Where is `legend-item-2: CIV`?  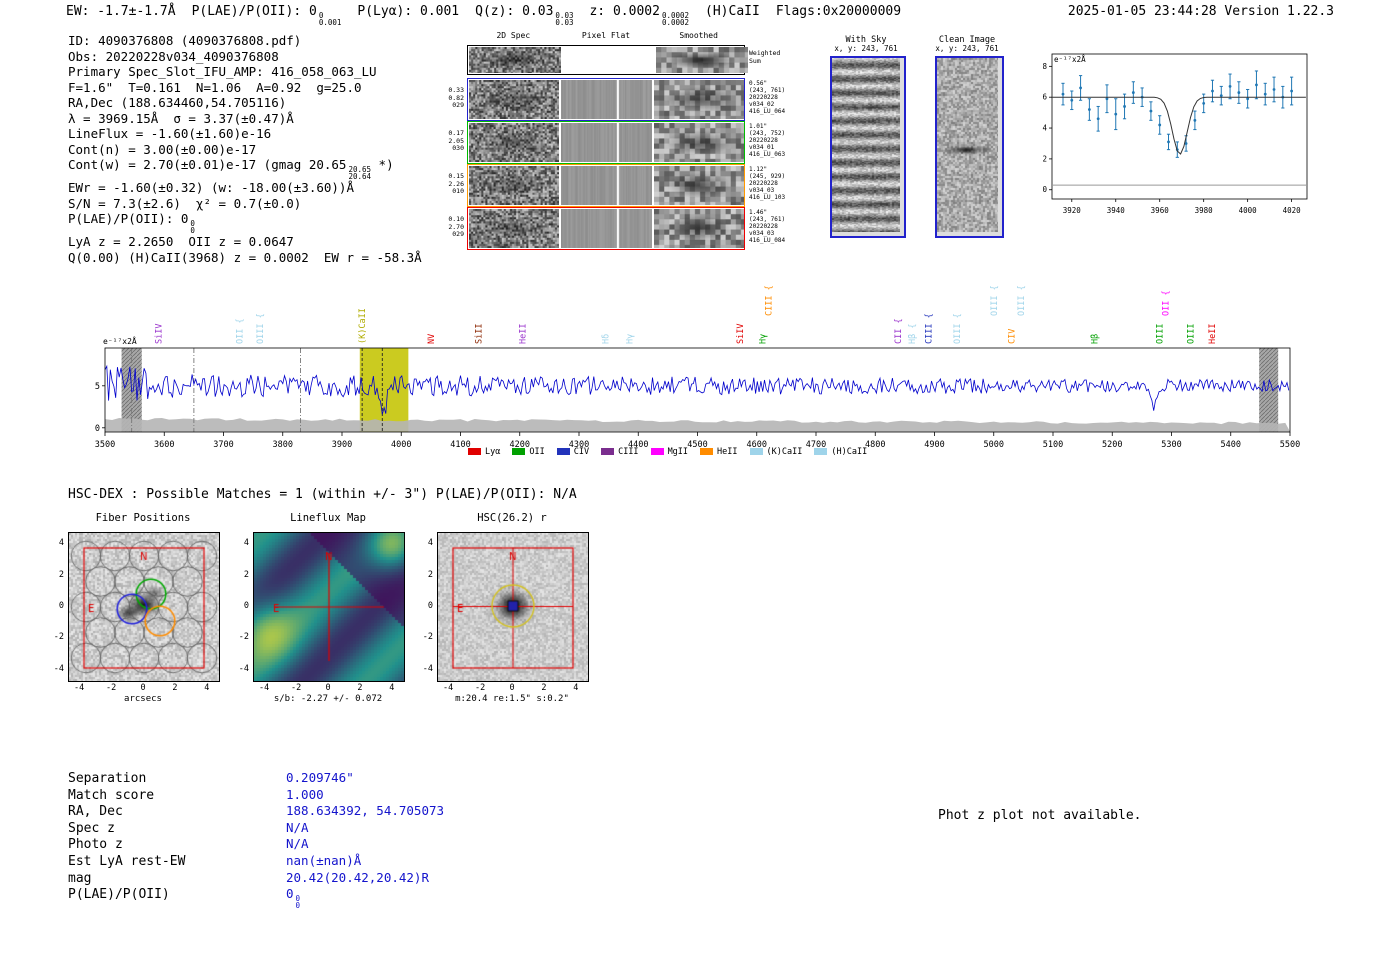
legend-item-2: CIV is located at coordinates (573, 452).